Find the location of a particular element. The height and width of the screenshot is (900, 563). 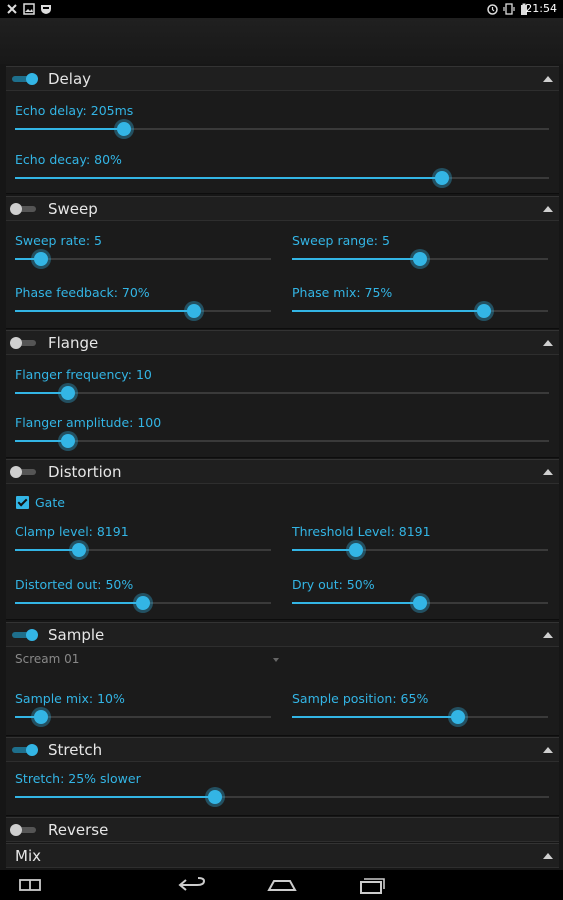

dry-out-label: Dry out: 50% is located at coordinates (333, 584).